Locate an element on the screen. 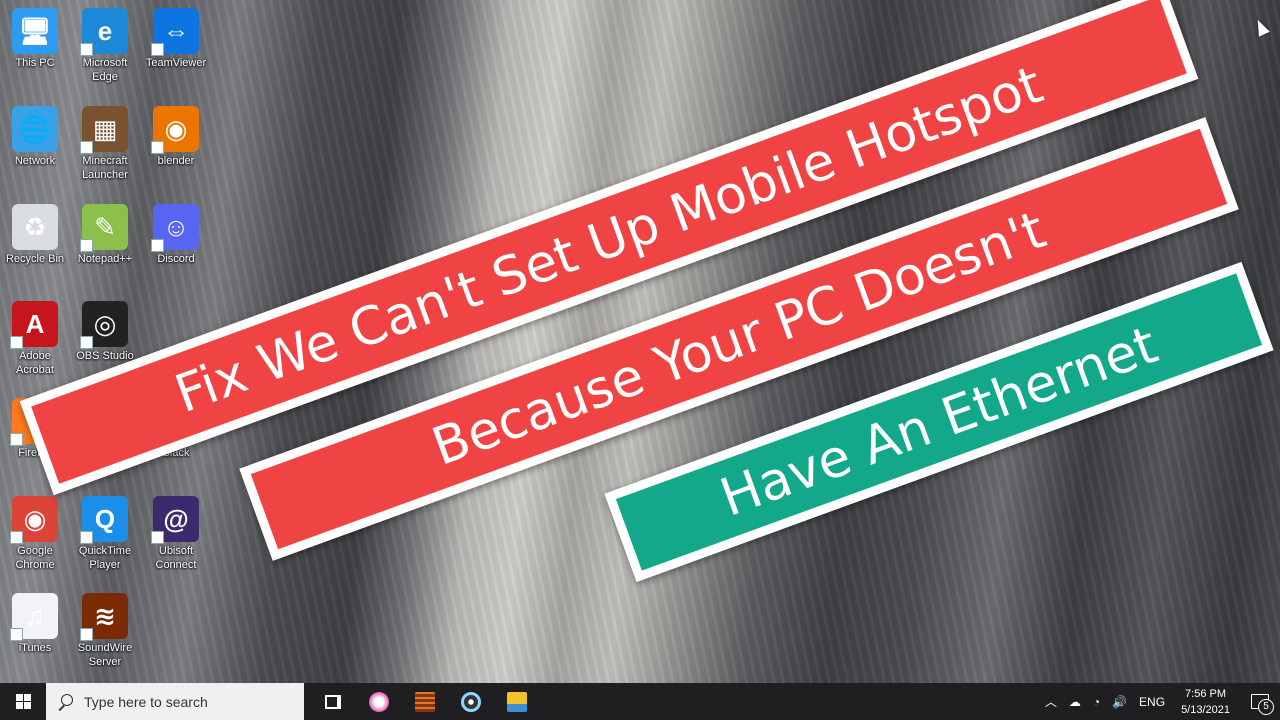 The image size is (1280, 720). desktop-icon-label: blender is located at coordinates (176, 161).